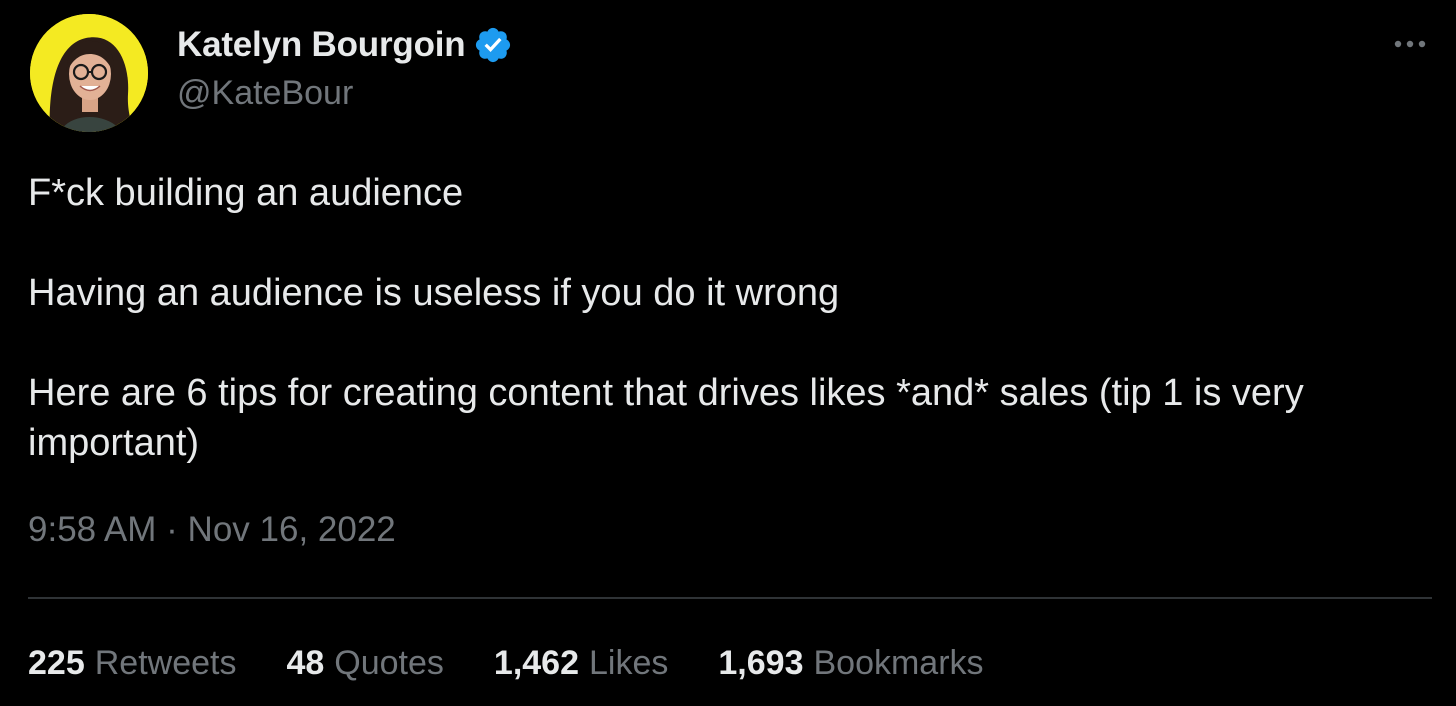 The width and height of the screenshot is (1456, 706). I want to click on quotes-label: Quotes, so click(389, 663).